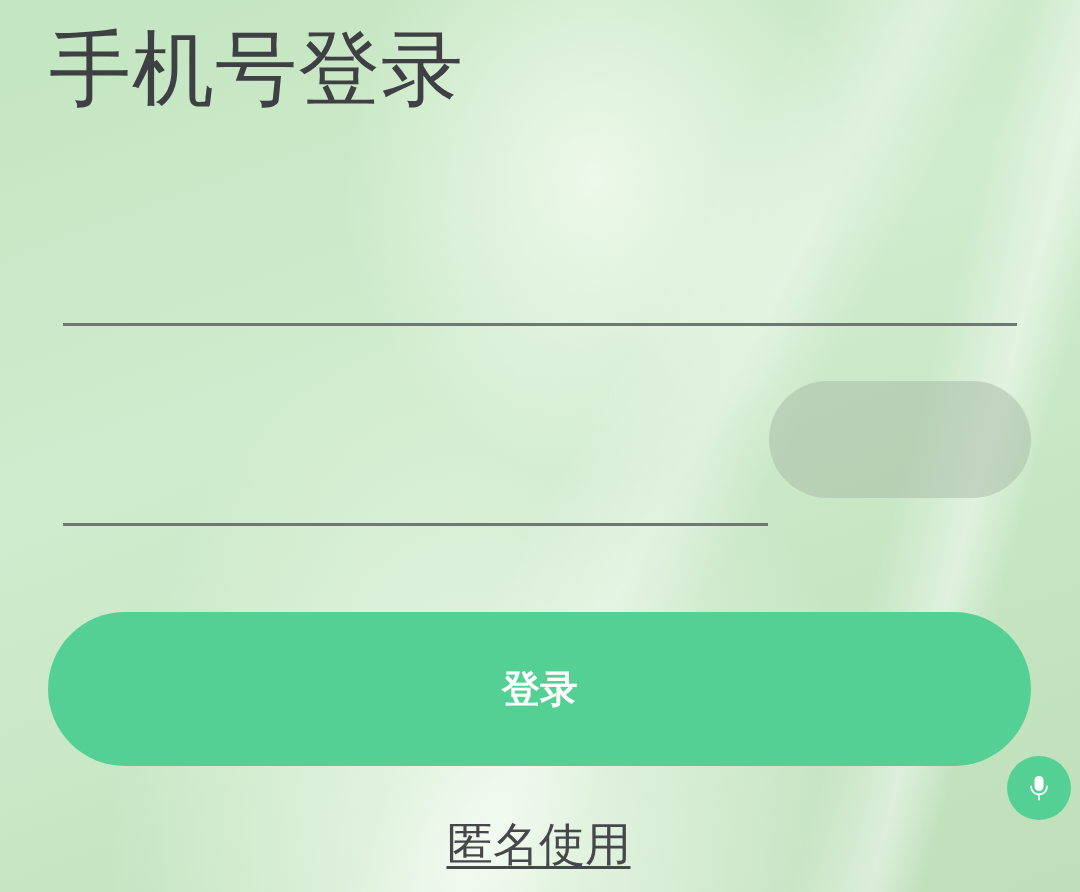 The height and width of the screenshot is (892, 1080). Describe the element at coordinates (1039, 788) in the screenshot. I see `microphone-icon` at that location.